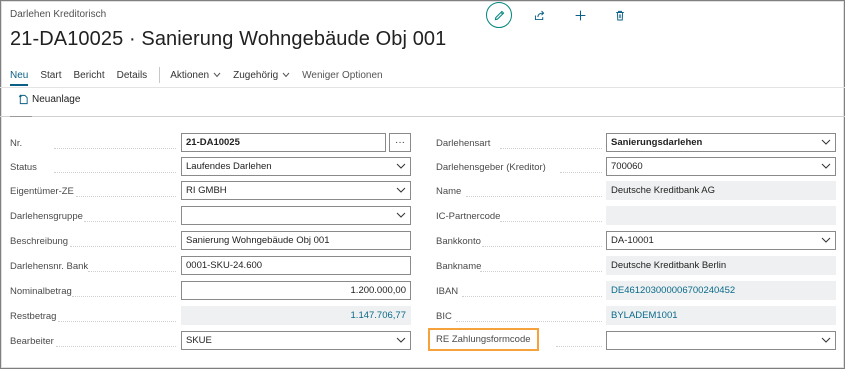 The image size is (845, 369). I want to click on bearbeiter-value: SKUE, so click(199, 340).